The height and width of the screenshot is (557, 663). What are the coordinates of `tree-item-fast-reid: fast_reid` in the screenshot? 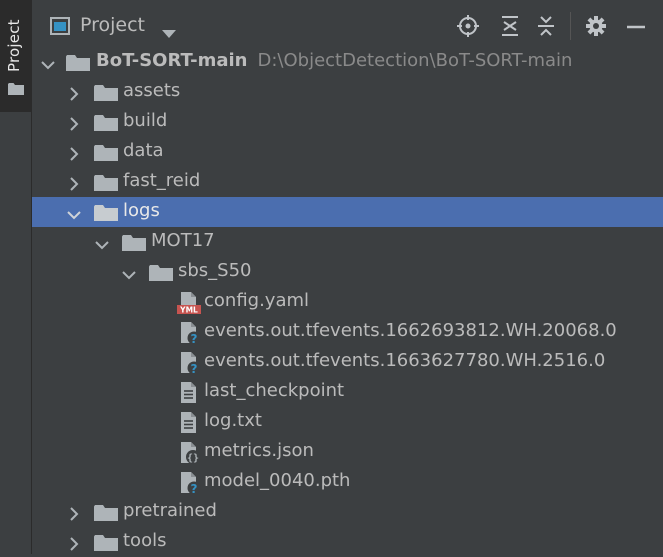 It's located at (347, 182).